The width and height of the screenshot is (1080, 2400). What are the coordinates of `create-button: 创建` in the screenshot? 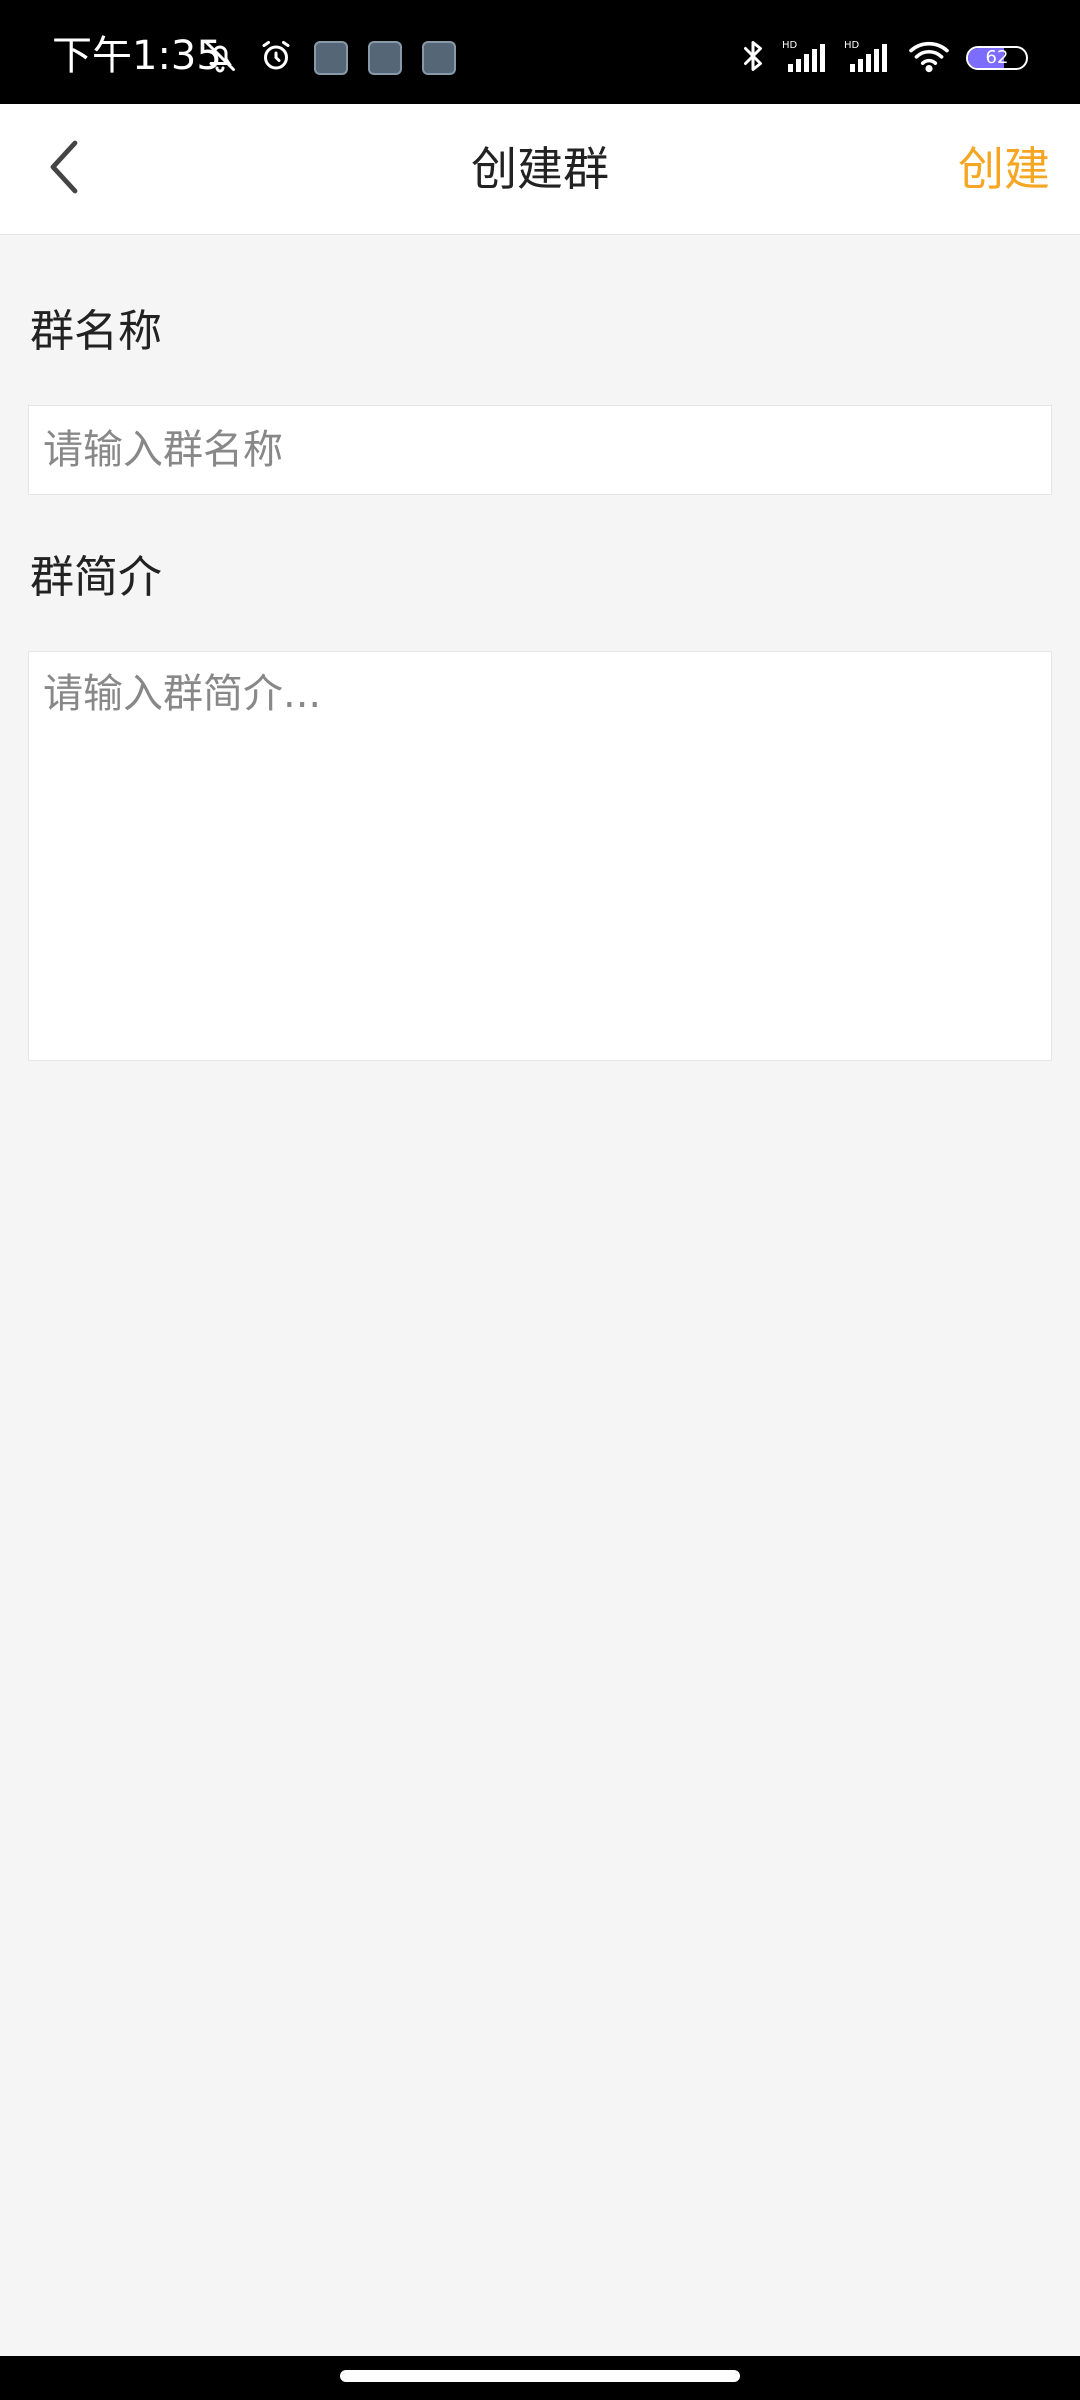 It's located at (1004, 169).